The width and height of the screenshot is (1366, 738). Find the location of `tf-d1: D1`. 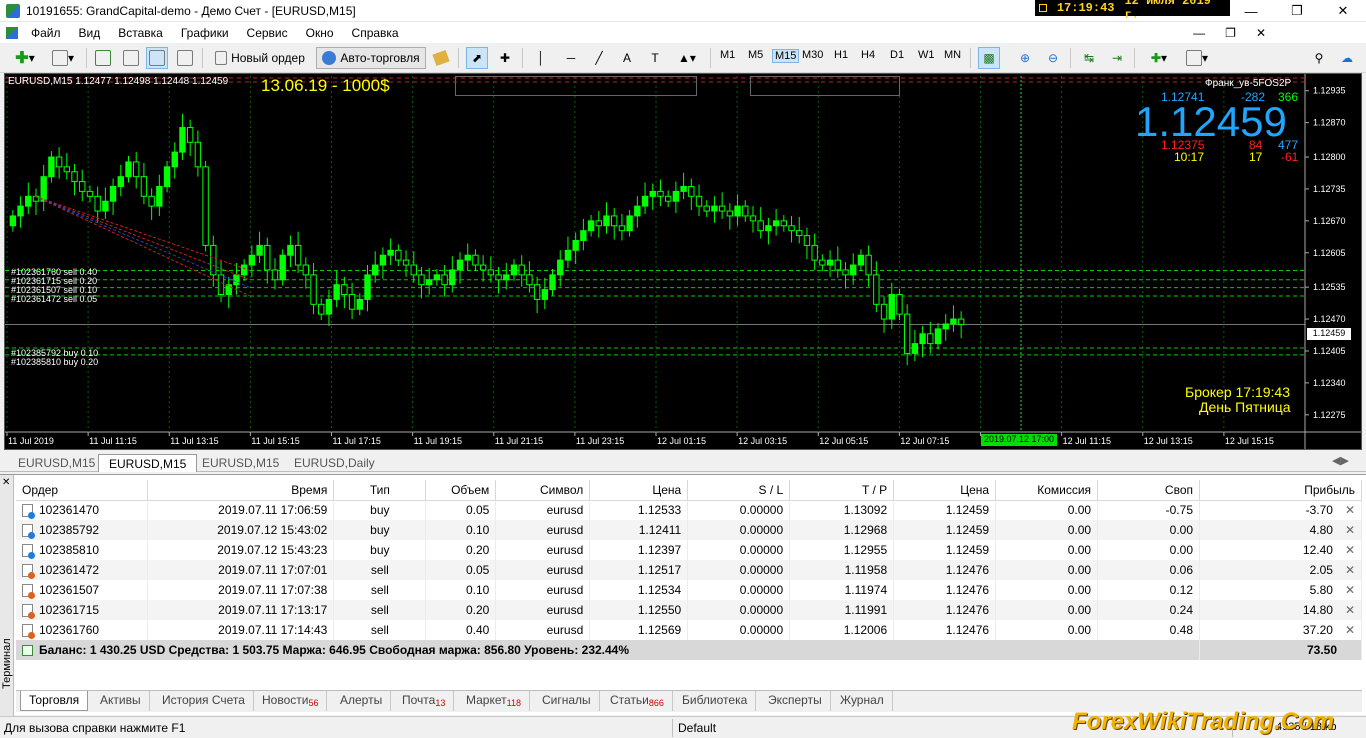

tf-d1: D1 is located at coordinates (897, 55).